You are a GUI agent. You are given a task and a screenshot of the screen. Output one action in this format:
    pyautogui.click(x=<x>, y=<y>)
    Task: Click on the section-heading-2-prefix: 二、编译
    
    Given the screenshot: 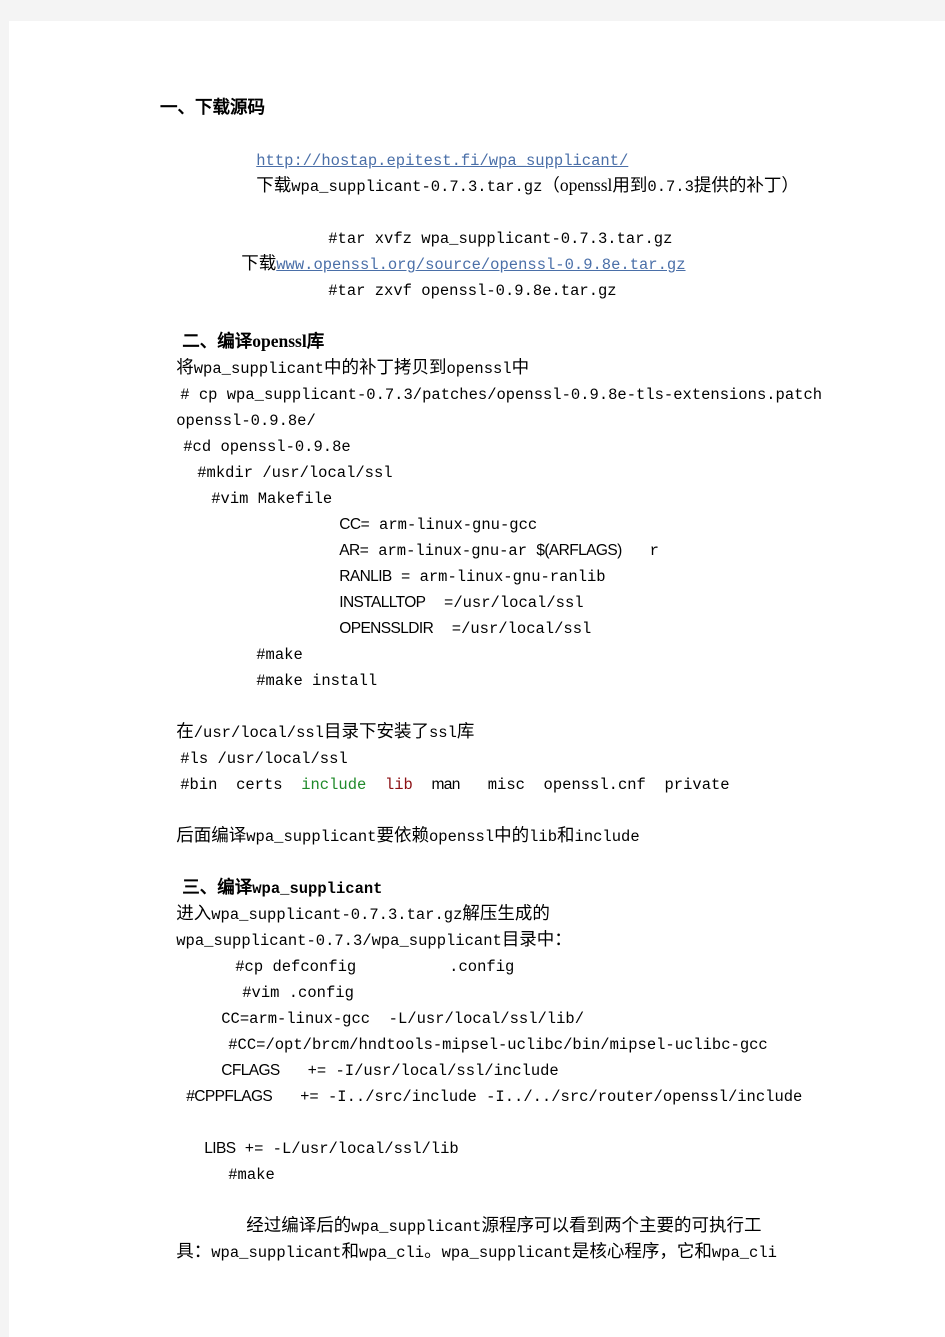 What is the action you would take?
    pyautogui.click(x=217, y=341)
    